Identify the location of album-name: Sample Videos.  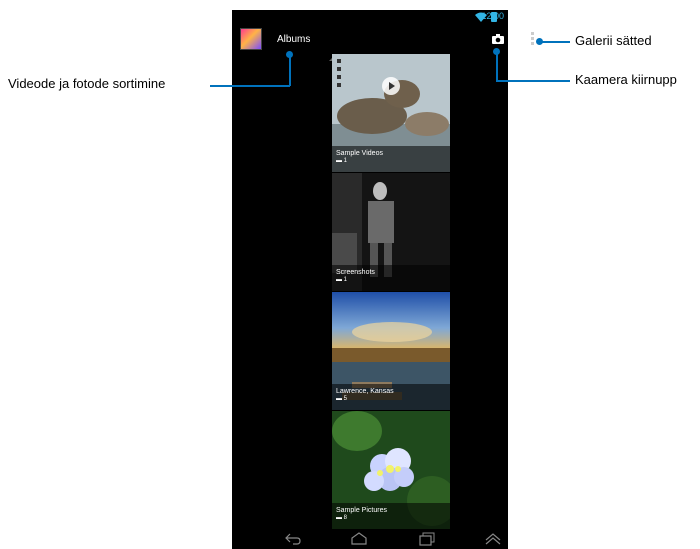
(359, 153).